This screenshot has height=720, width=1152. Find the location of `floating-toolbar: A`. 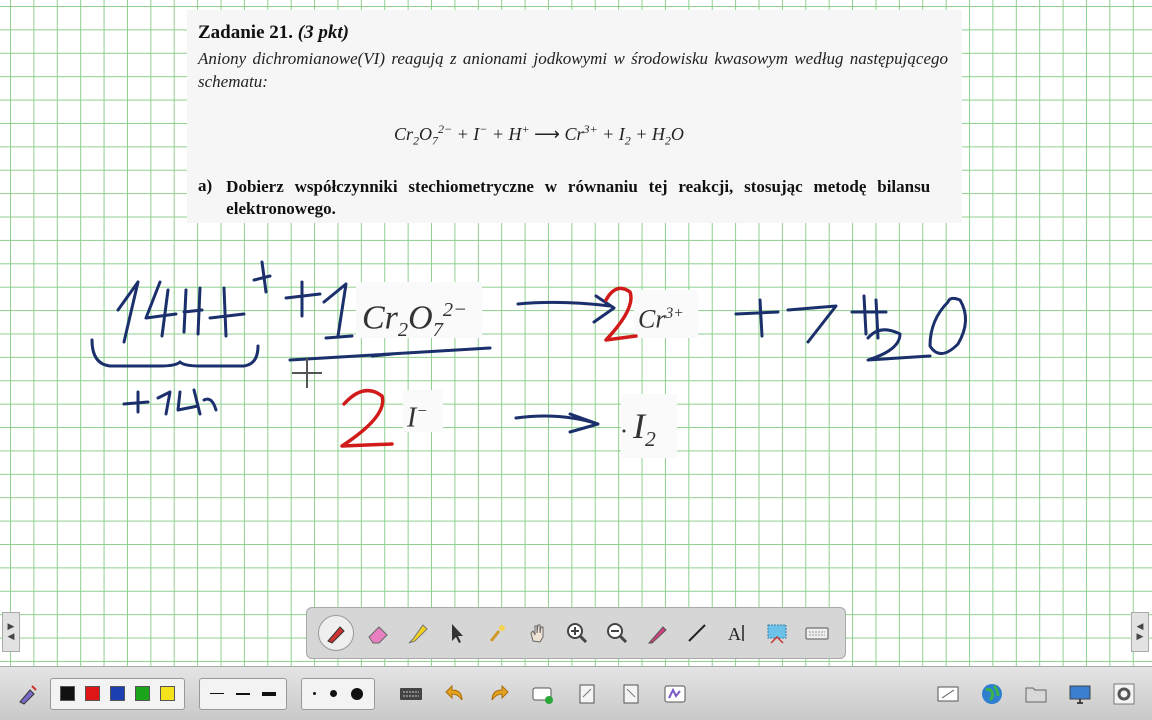

floating-toolbar: A is located at coordinates (576, 633).